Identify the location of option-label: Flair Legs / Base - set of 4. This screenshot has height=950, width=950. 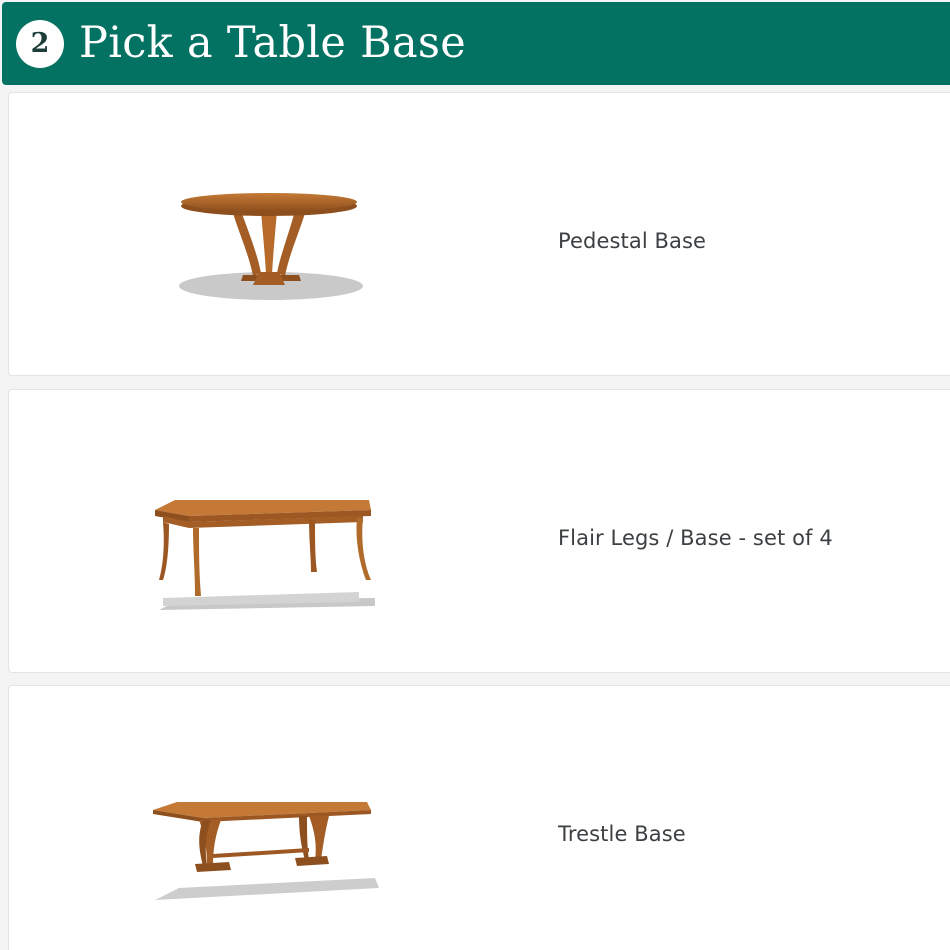
(695, 538).